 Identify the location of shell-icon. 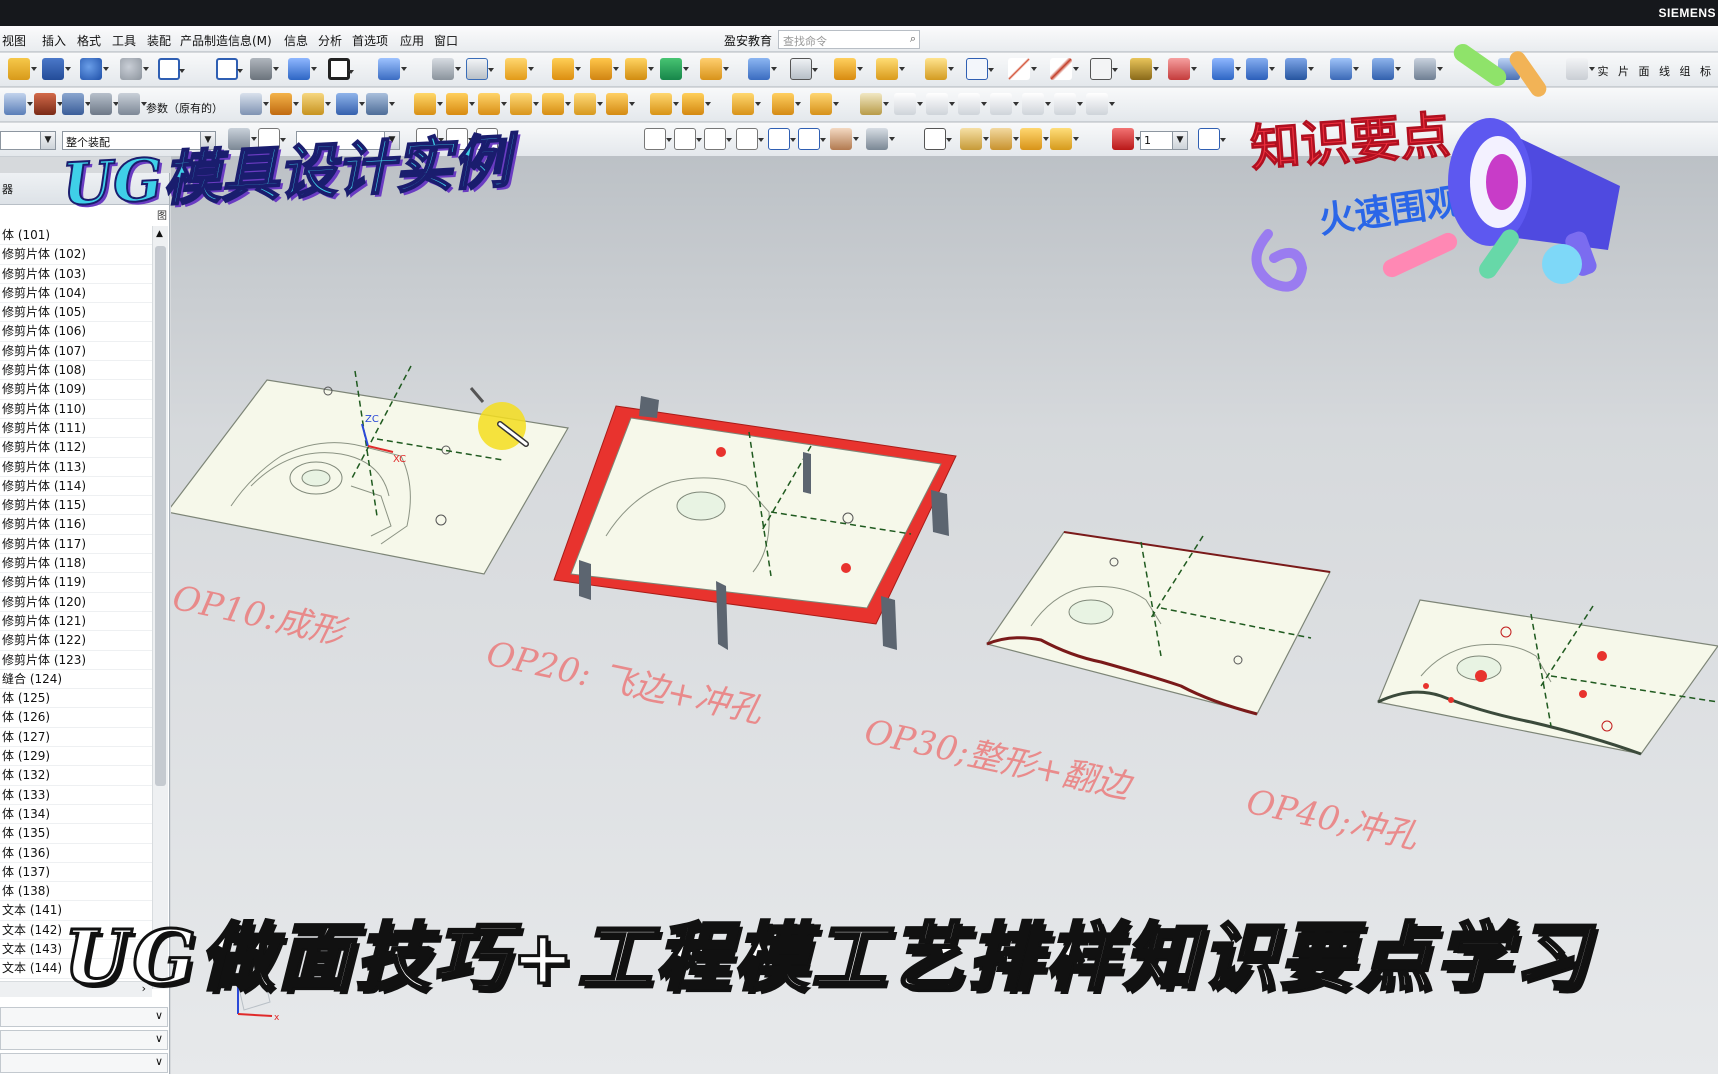
(804, 69).